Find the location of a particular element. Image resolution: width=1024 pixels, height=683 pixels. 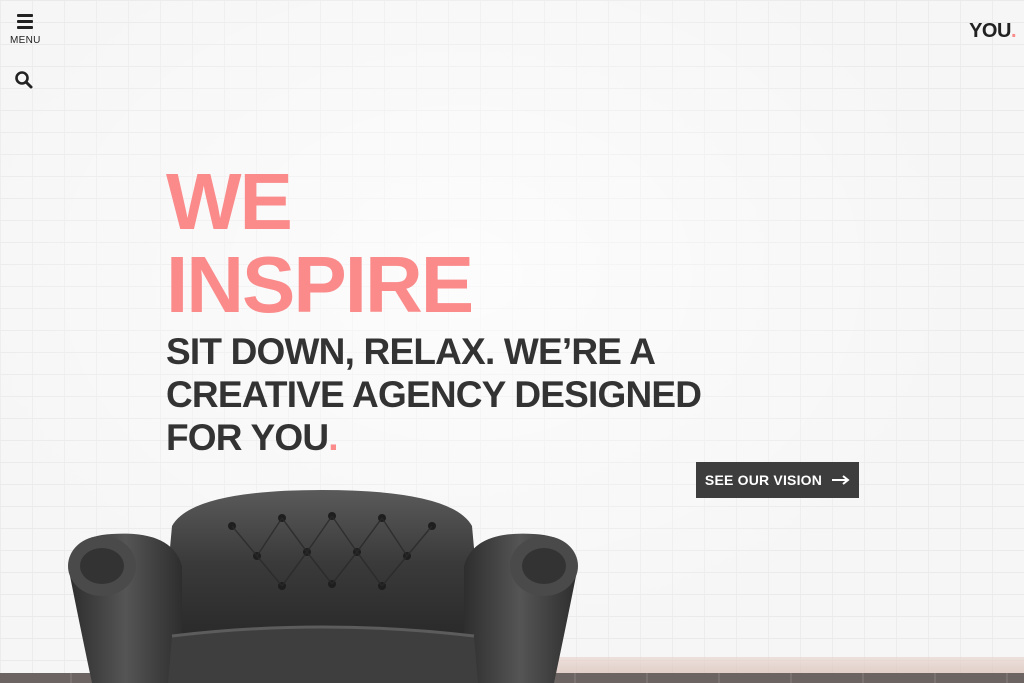

leather-armchair-image is located at coordinates (323, 586).